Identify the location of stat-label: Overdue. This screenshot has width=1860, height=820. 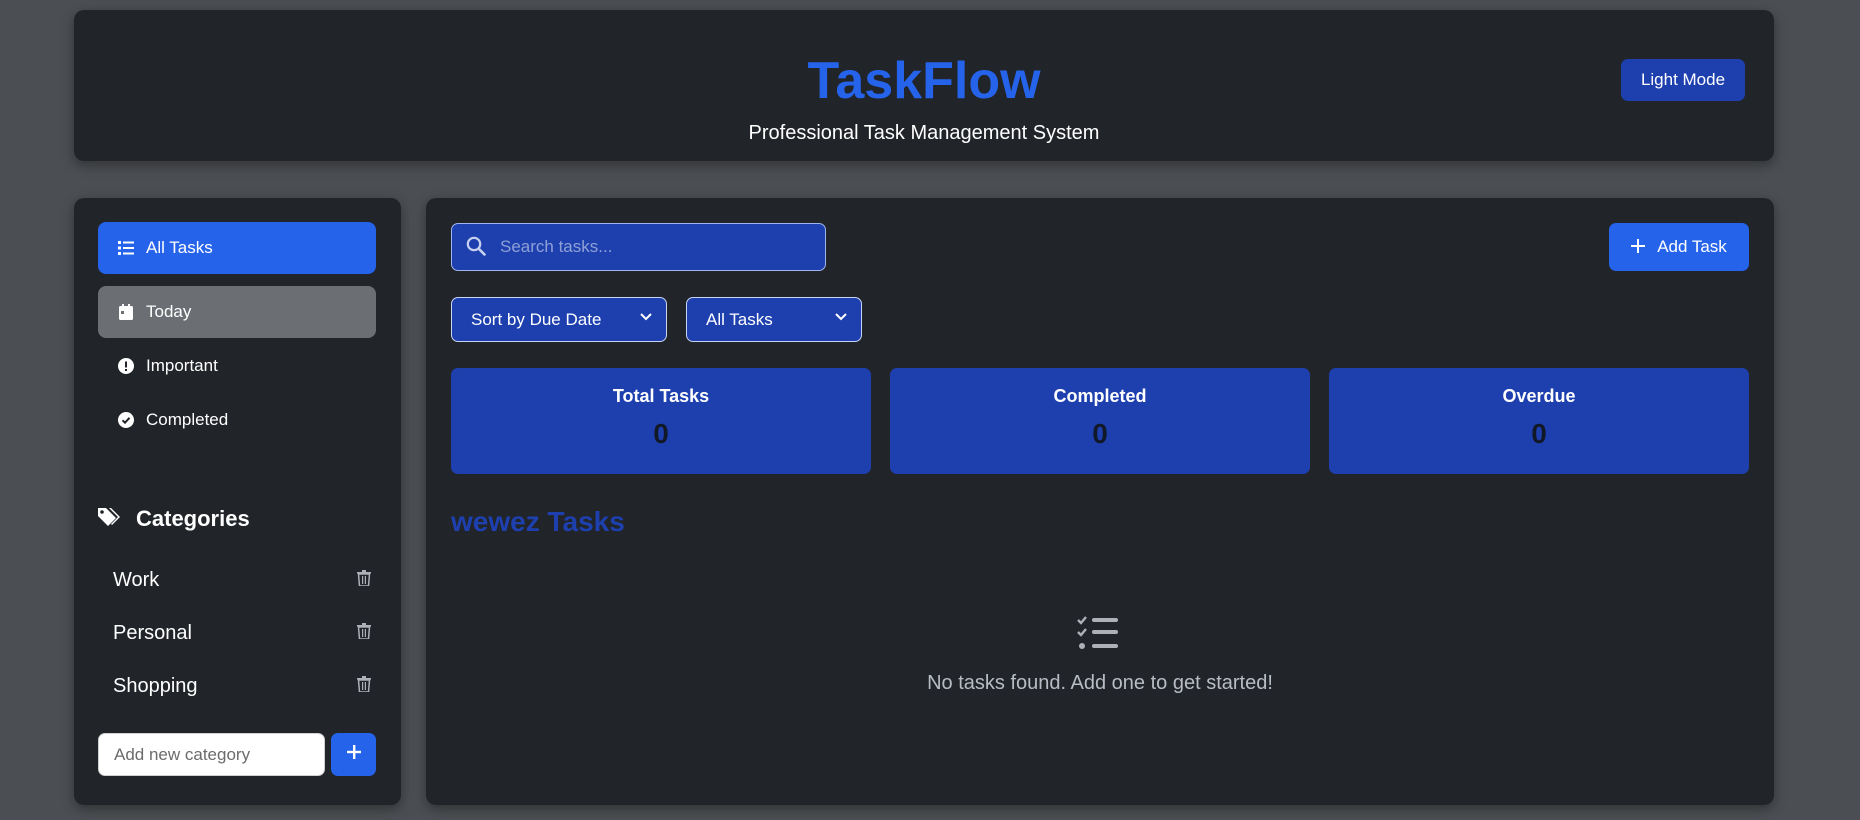
(1539, 396).